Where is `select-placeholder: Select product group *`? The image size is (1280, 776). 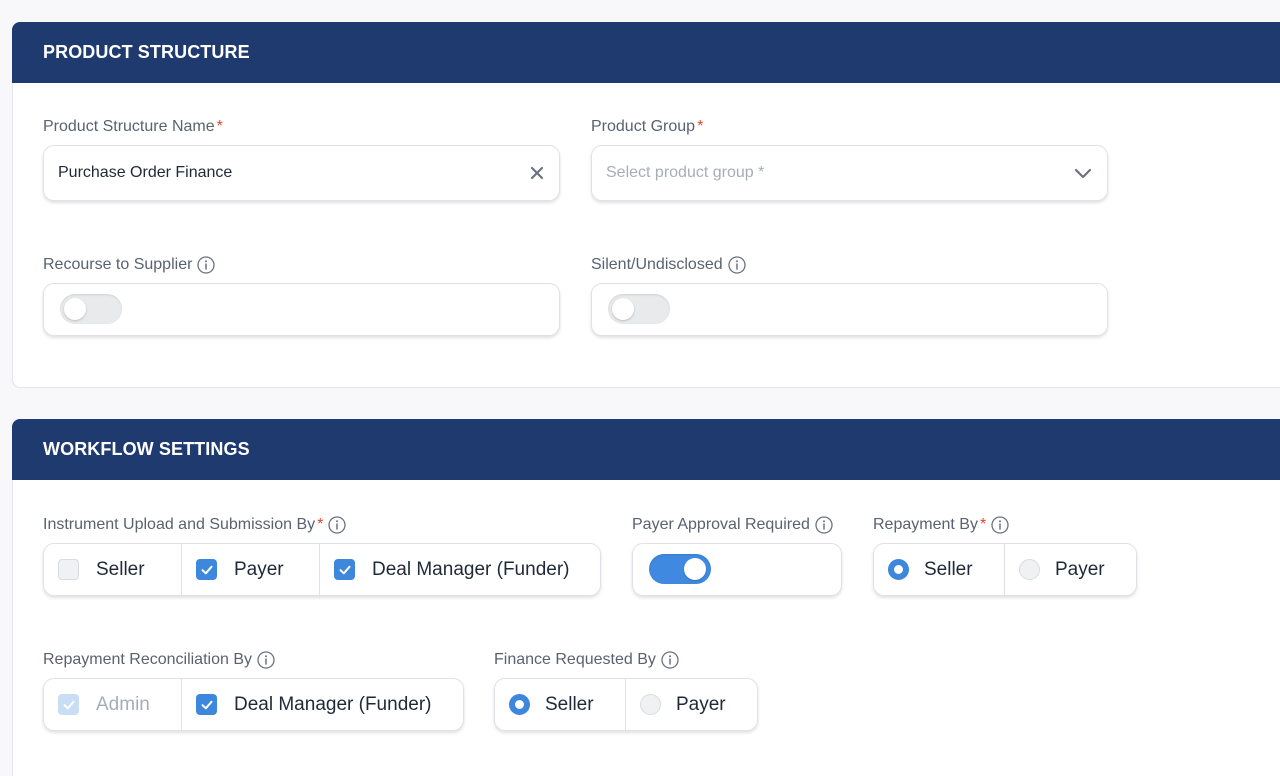 select-placeholder: Select product group * is located at coordinates (685, 172).